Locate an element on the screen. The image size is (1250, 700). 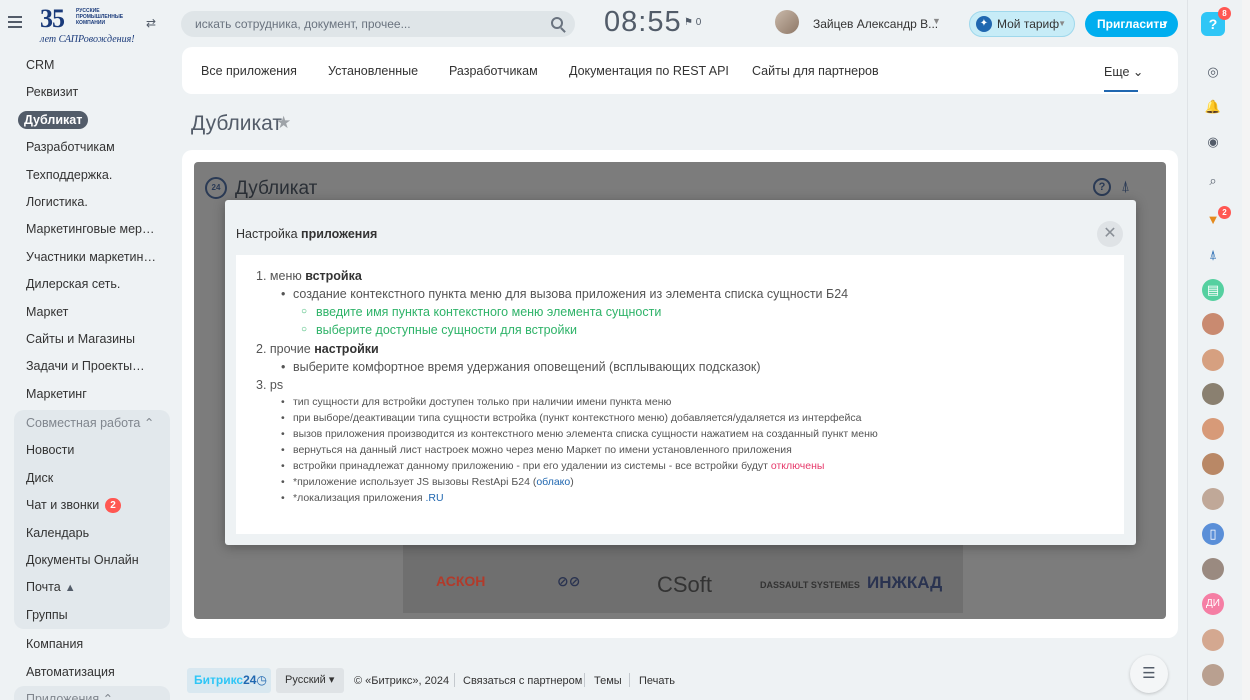
sidebar-item-support: Техподдержка. is located at coordinates (92, 175).